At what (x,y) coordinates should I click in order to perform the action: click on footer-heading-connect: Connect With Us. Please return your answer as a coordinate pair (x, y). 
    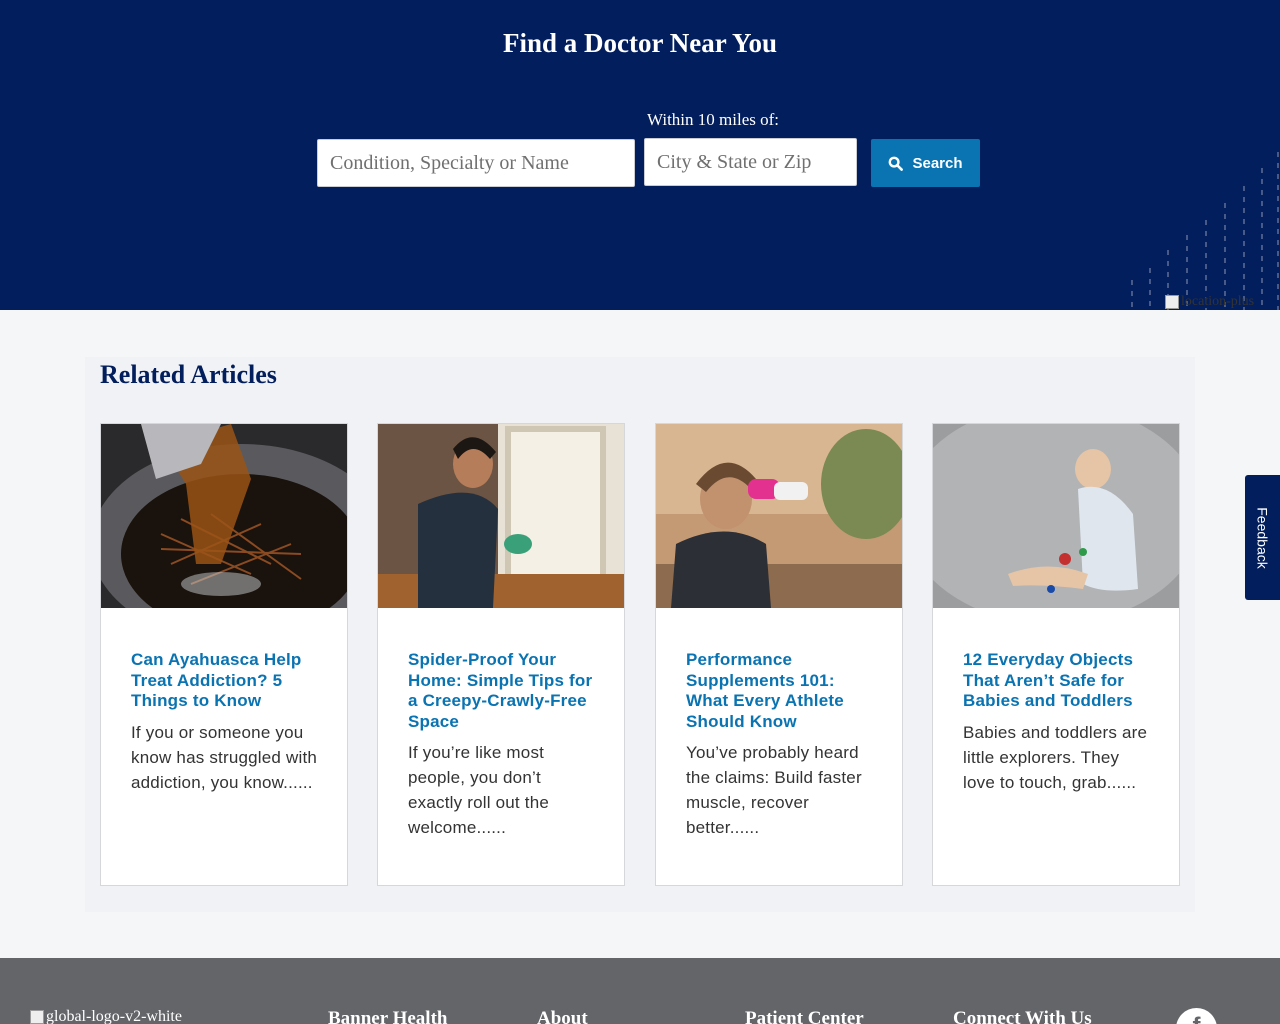
    Looking at the image, I should click on (1022, 1016).